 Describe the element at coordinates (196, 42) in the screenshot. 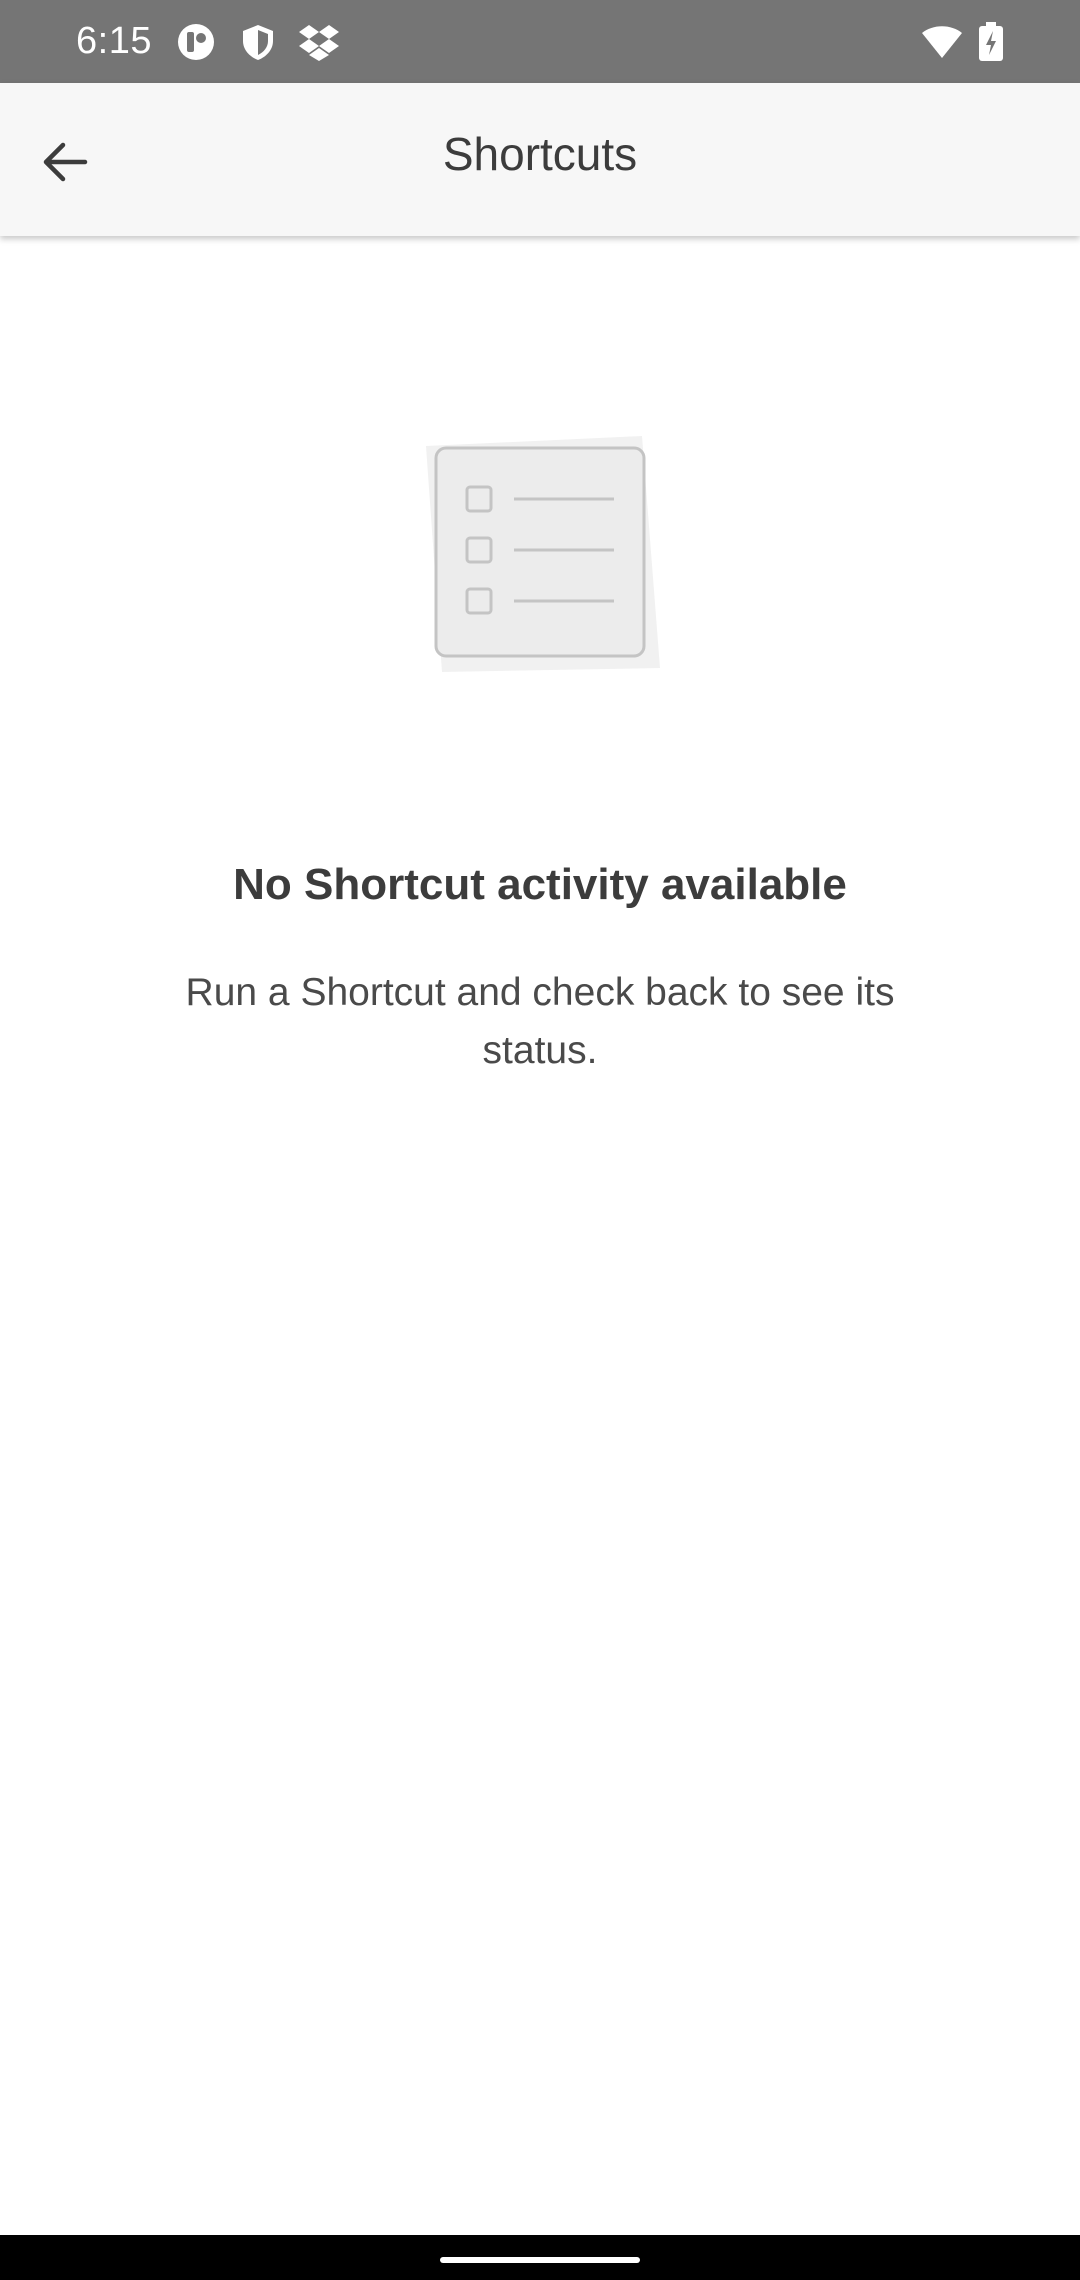

I see `app-notification-icon` at that location.